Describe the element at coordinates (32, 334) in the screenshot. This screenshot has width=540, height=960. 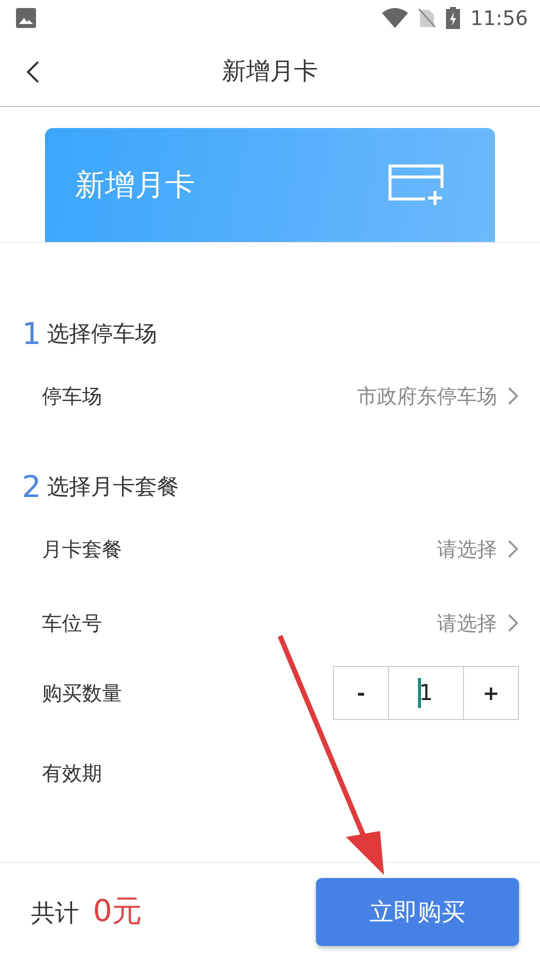
I see `step-number: 1` at that location.